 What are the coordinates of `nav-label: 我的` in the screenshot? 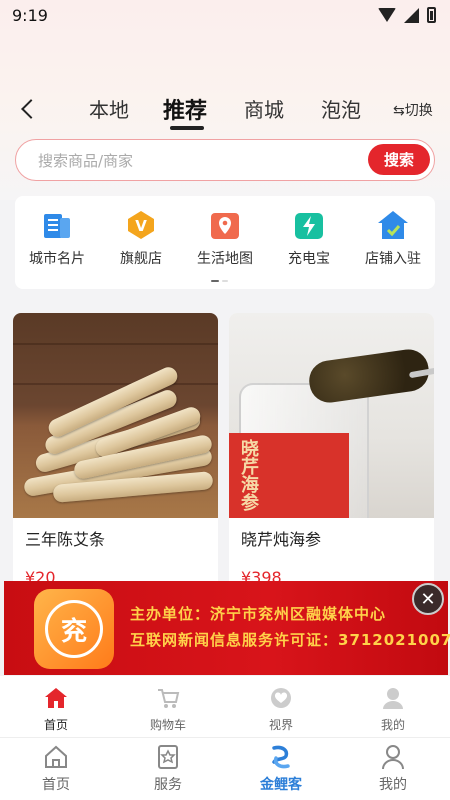 It's located at (393, 785).